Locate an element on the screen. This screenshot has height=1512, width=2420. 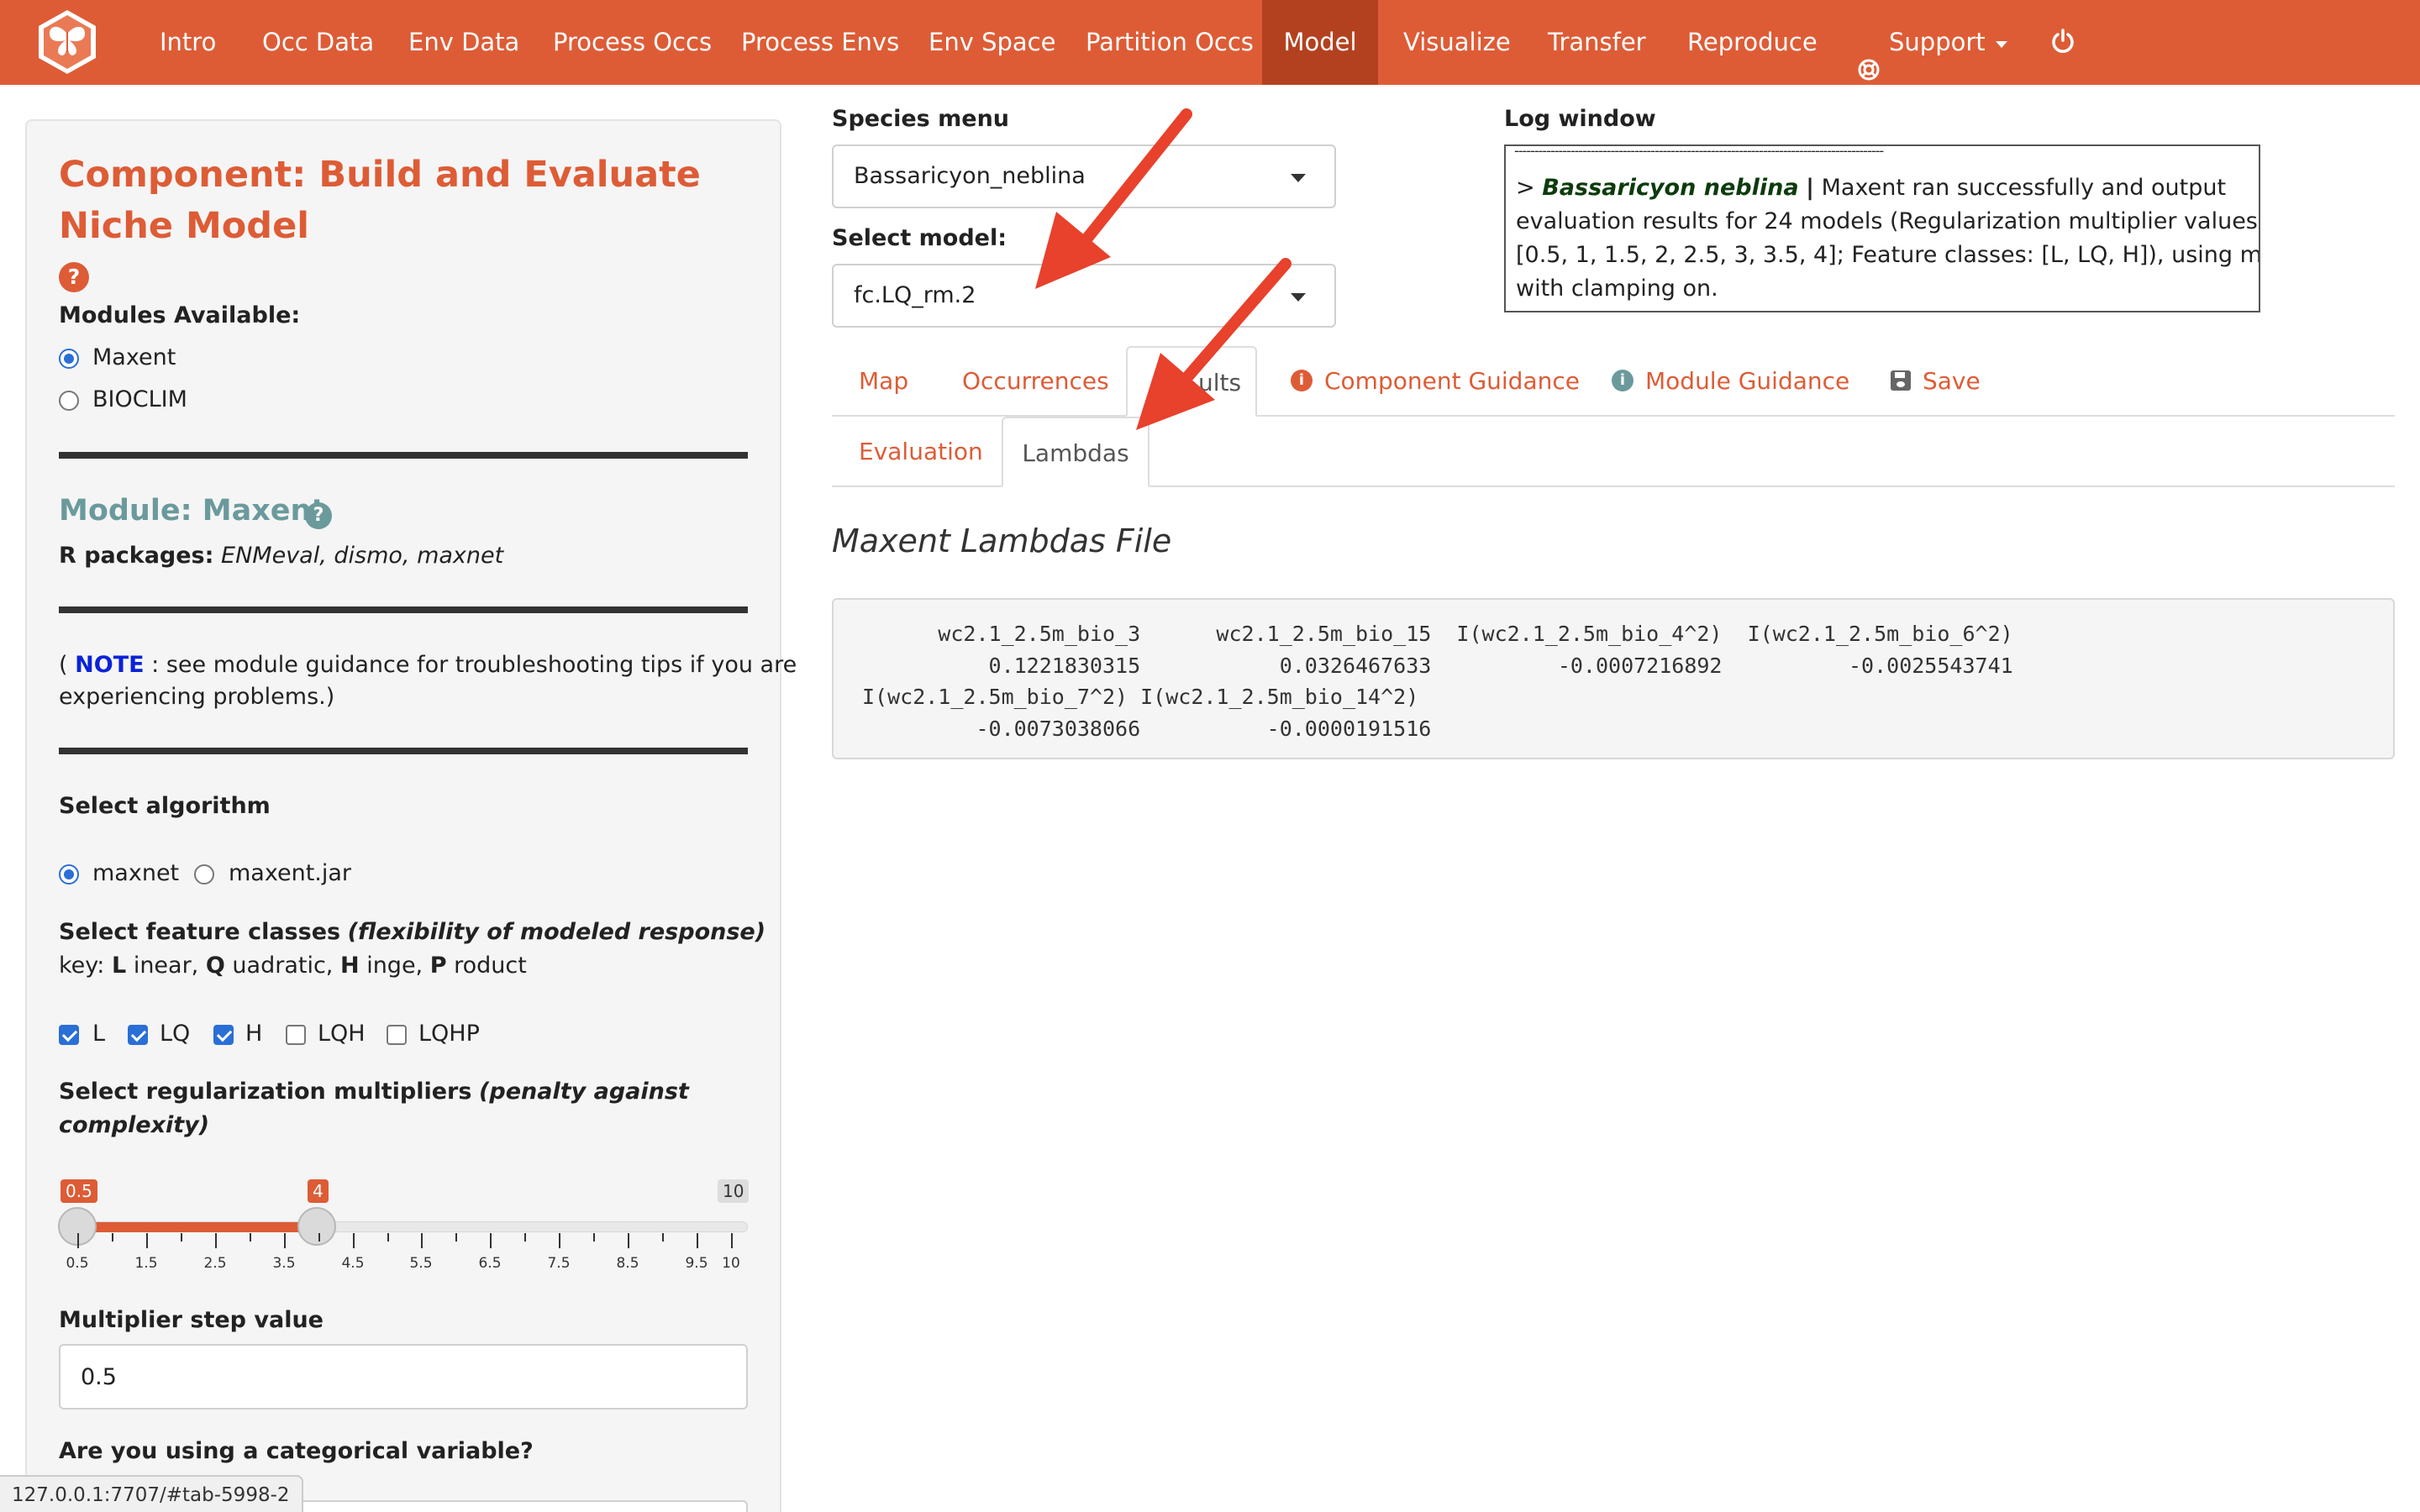
status-bar-url: 127.0.0.1:7707/#tab-5998-2 is located at coordinates (151, 1493).